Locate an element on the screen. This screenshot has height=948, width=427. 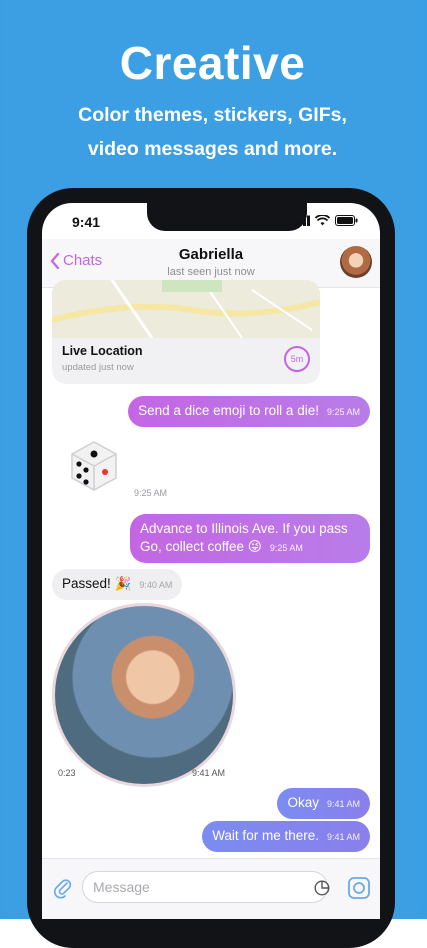
map-preview is located at coordinates (186, 309).